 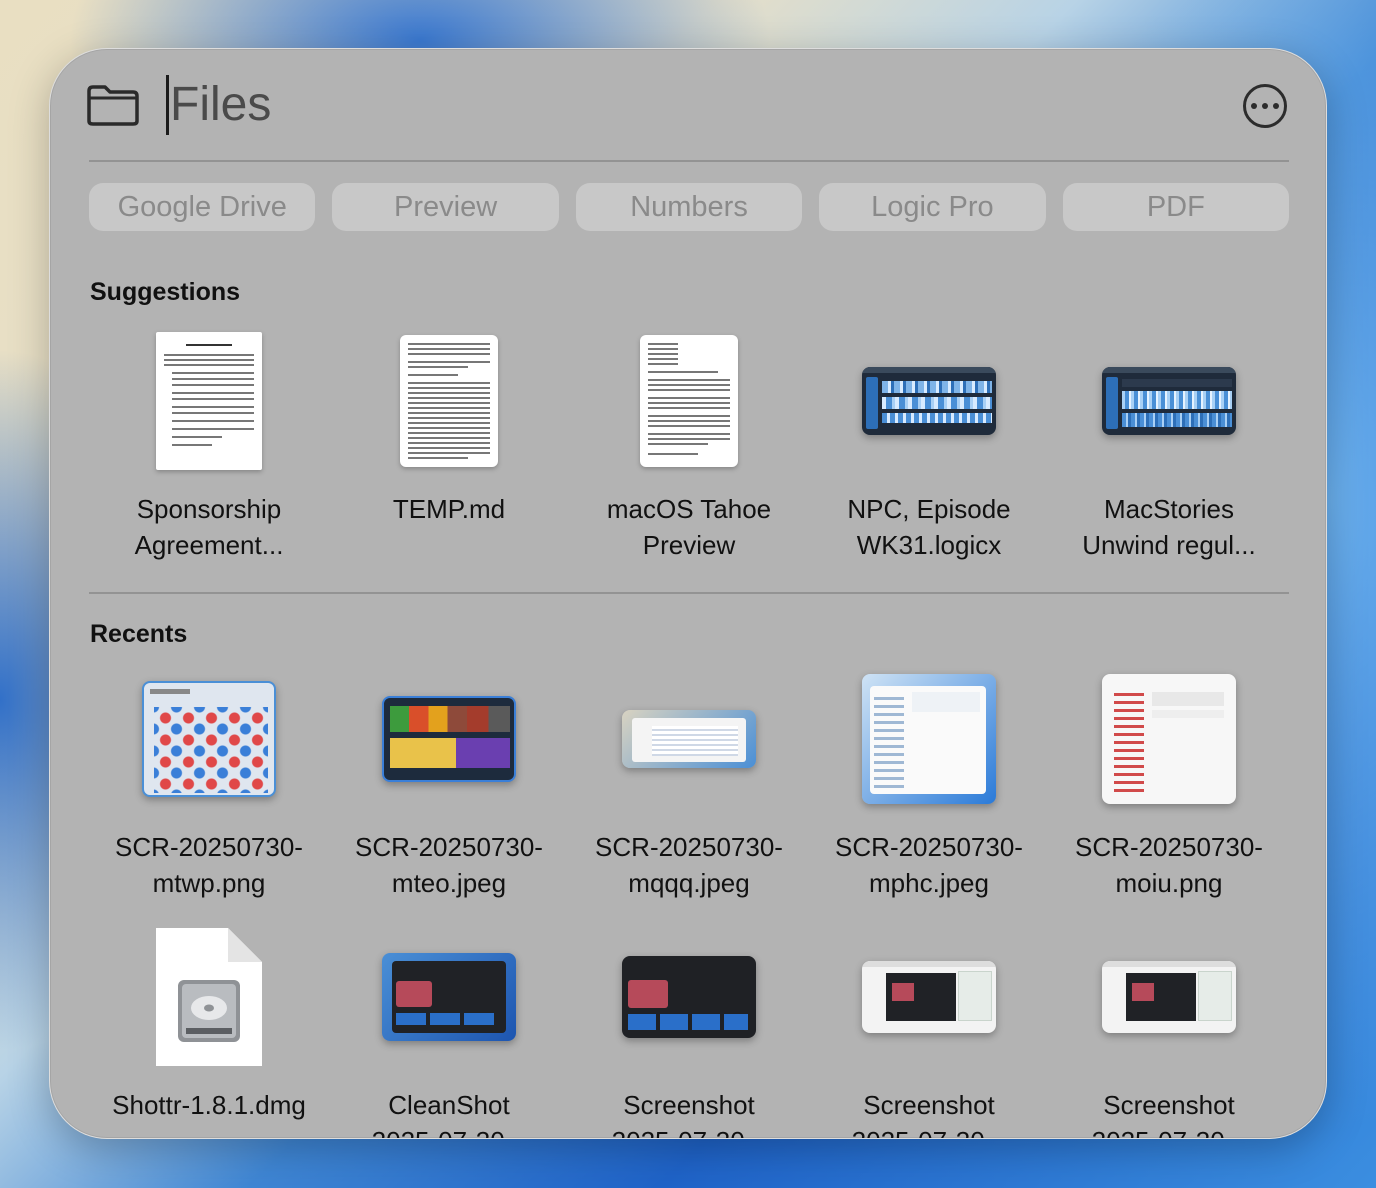 What do you see at coordinates (139, 634) in the screenshot?
I see `recents-heading: Recents` at bounding box center [139, 634].